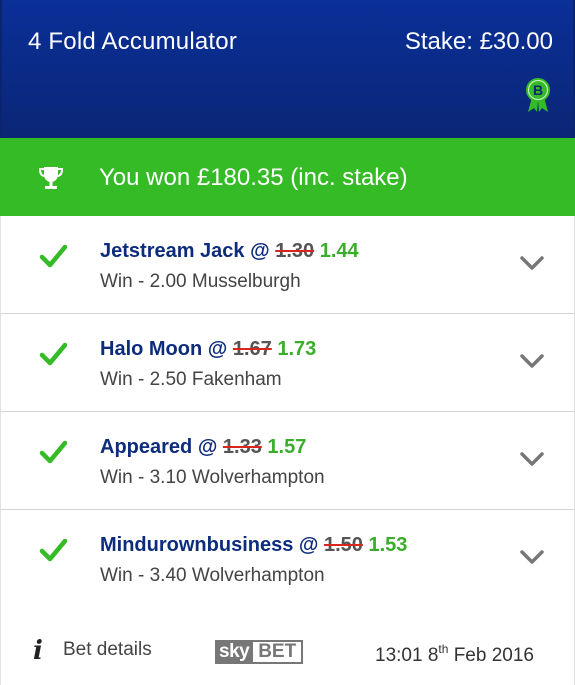 Image resolution: width=575 pixels, height=685 pixels. Describe the element at coordinates (51, 178) in the screenshot. I see `trophy-icon` at that location.